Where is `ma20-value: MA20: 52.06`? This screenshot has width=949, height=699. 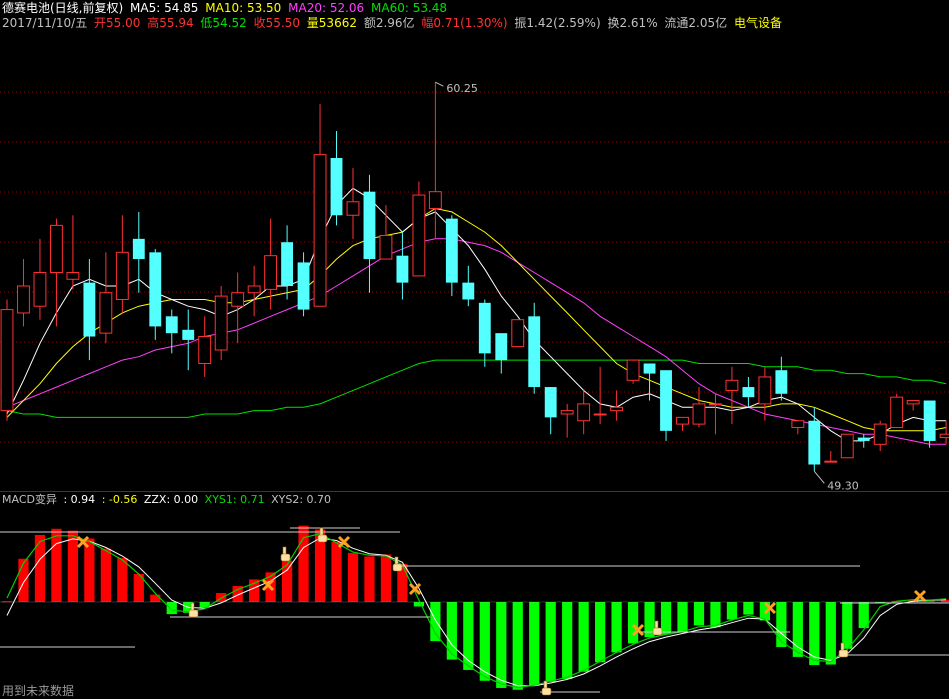 ma20-value: MA20: 52.06 is located at coordinates (326, 8).